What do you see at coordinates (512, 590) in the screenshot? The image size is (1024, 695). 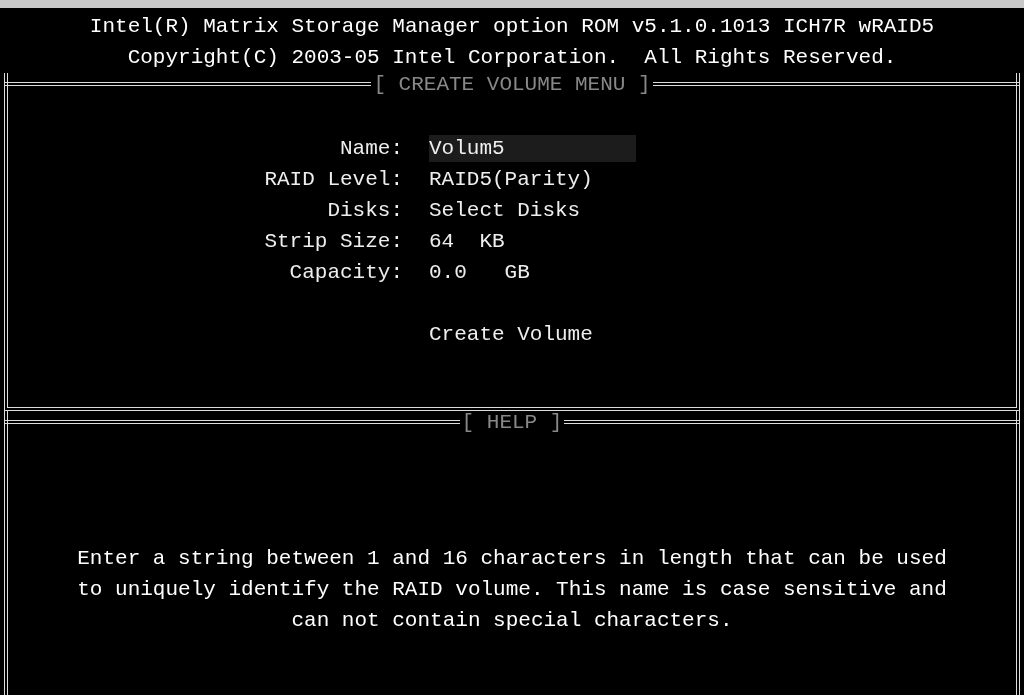 I see `help-text: to uniquely identify the RAID volume. This name is case sensitive and` at bounding box center [512, 590].